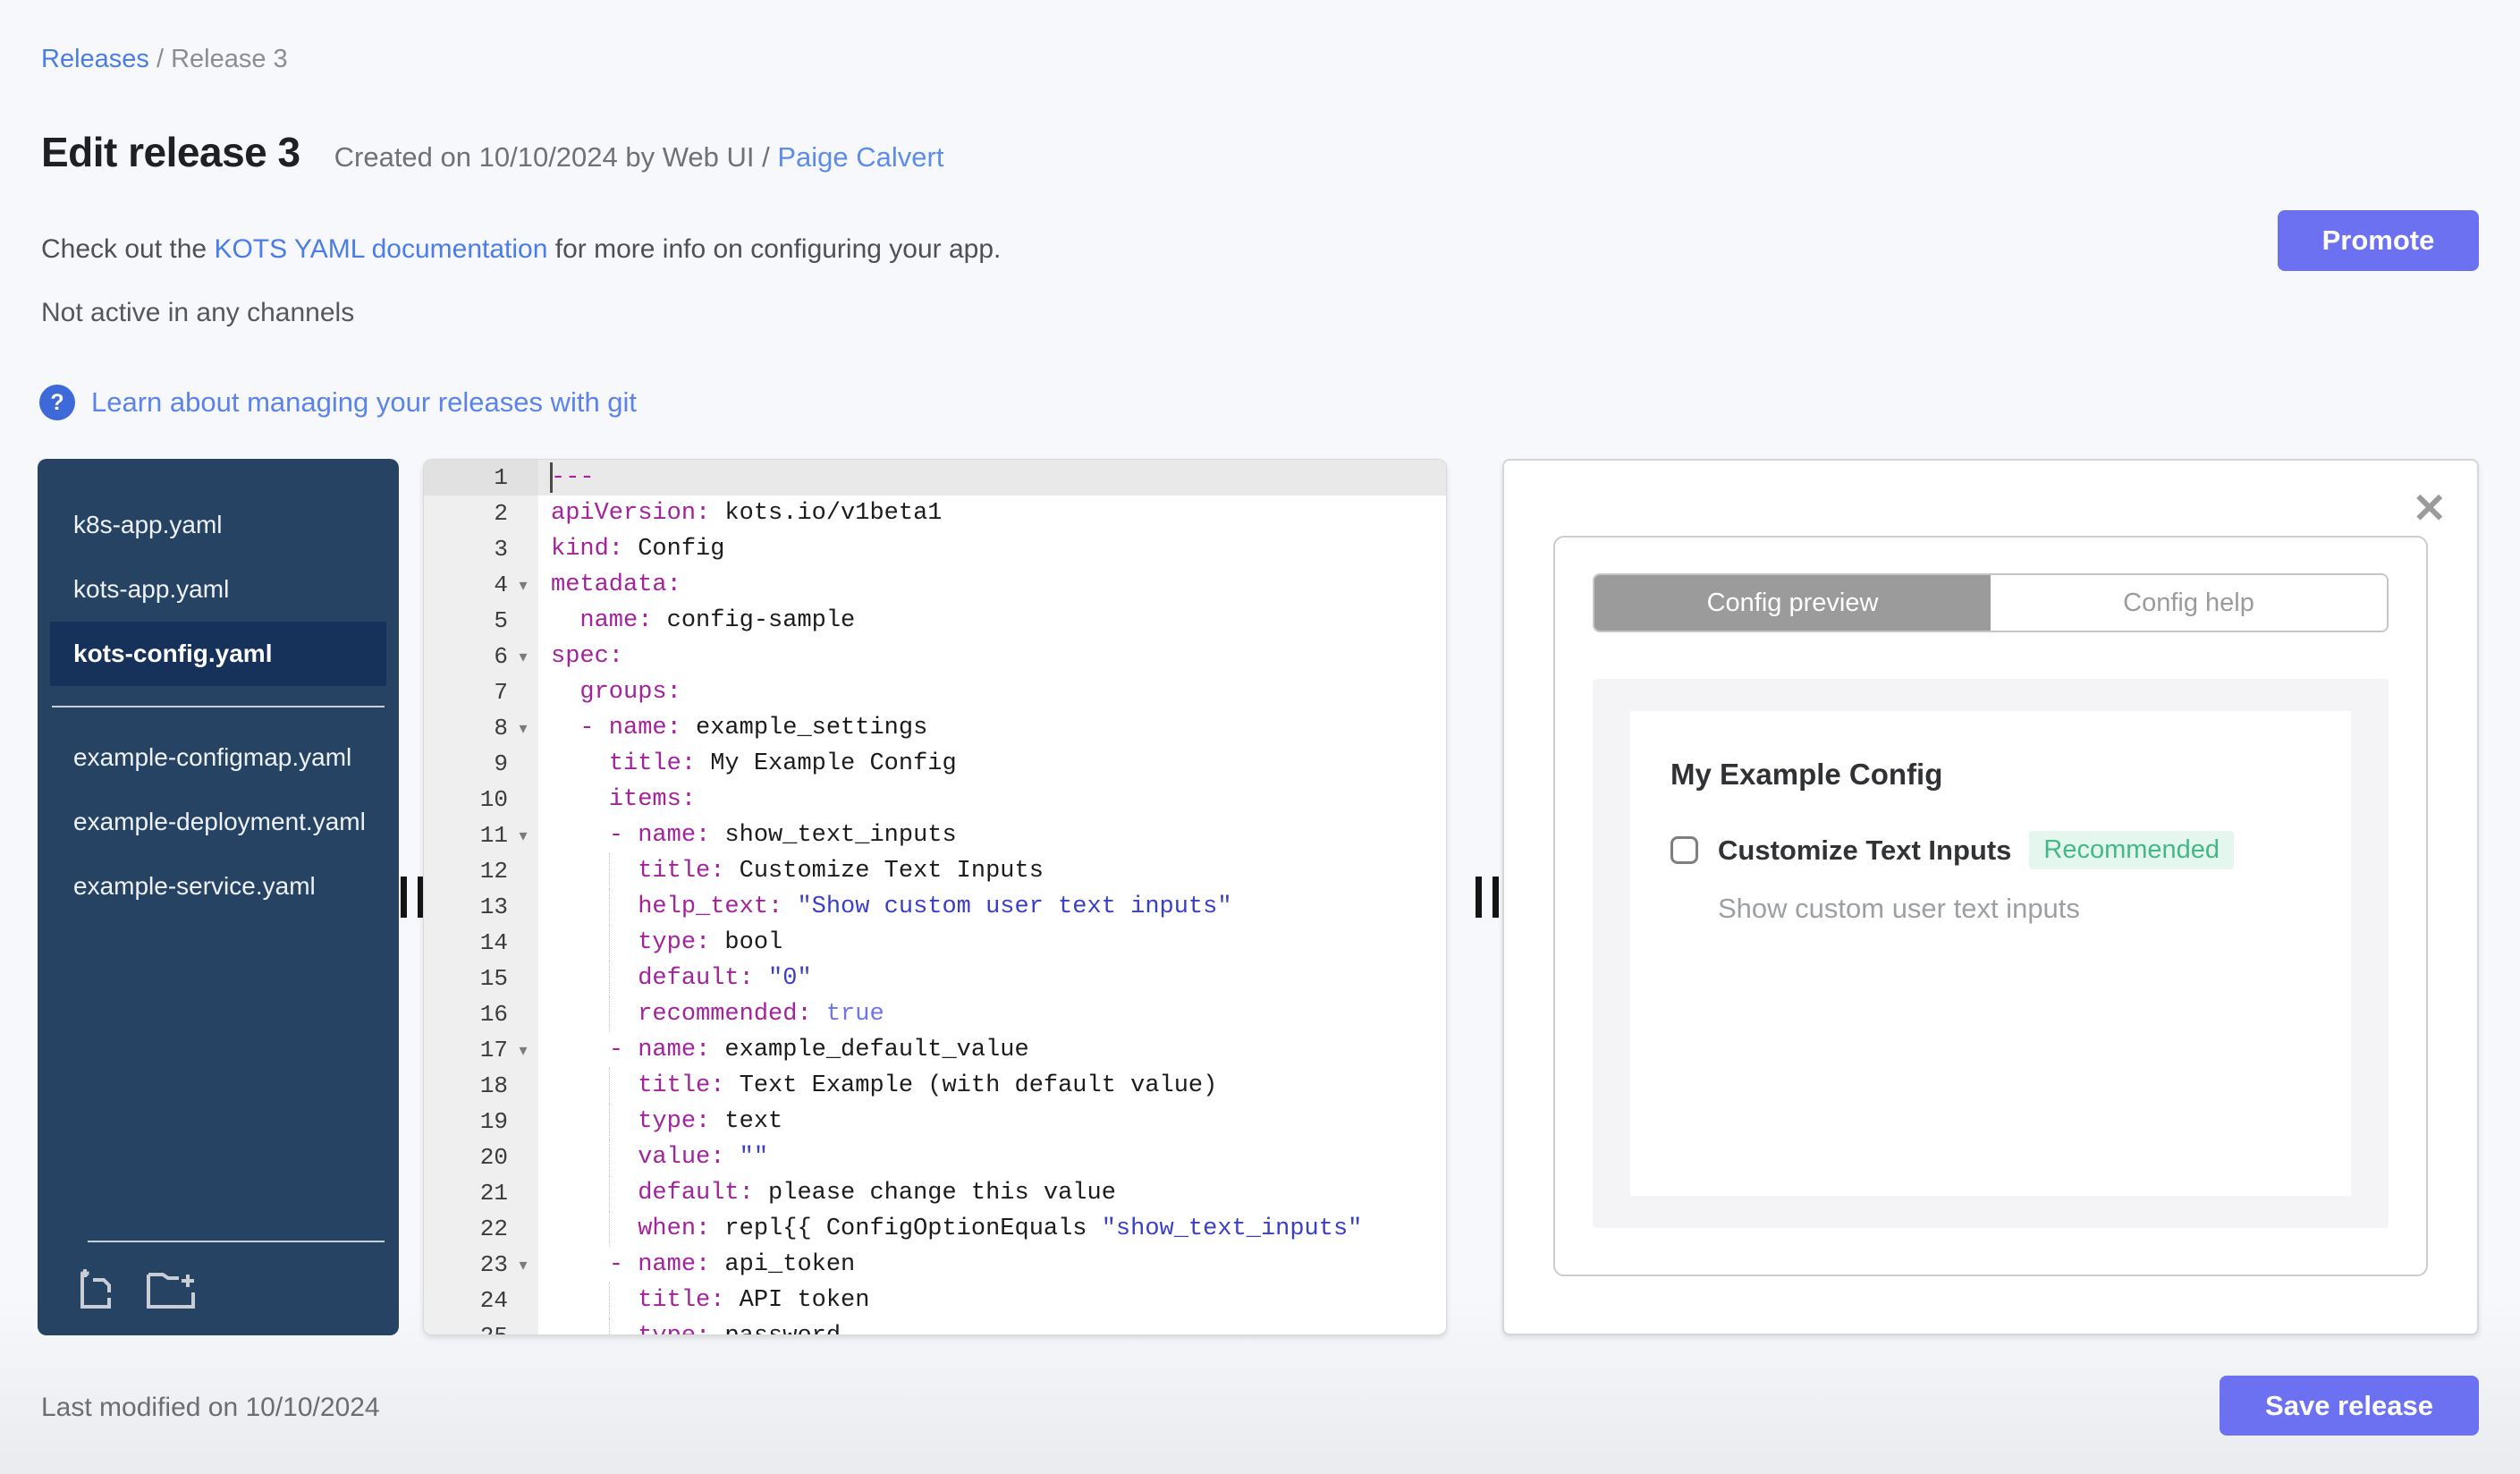 The height and width of the screenshot is (1474, 2520). I want to click on gutter-cell: 25, so click(481, 1326).